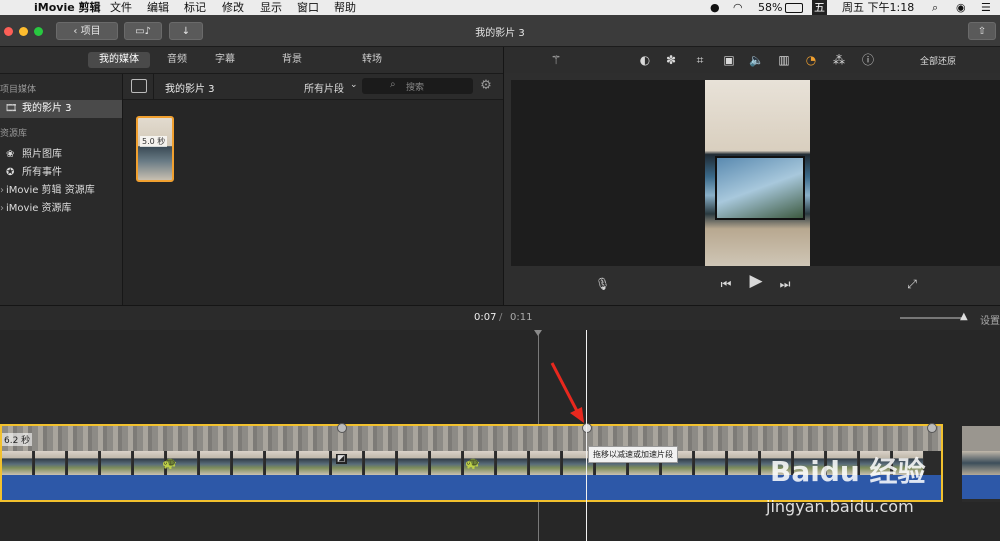  Describe the element at coordinates (521, 317) in the screenshot. I see `total-time: 0:11` at that location.